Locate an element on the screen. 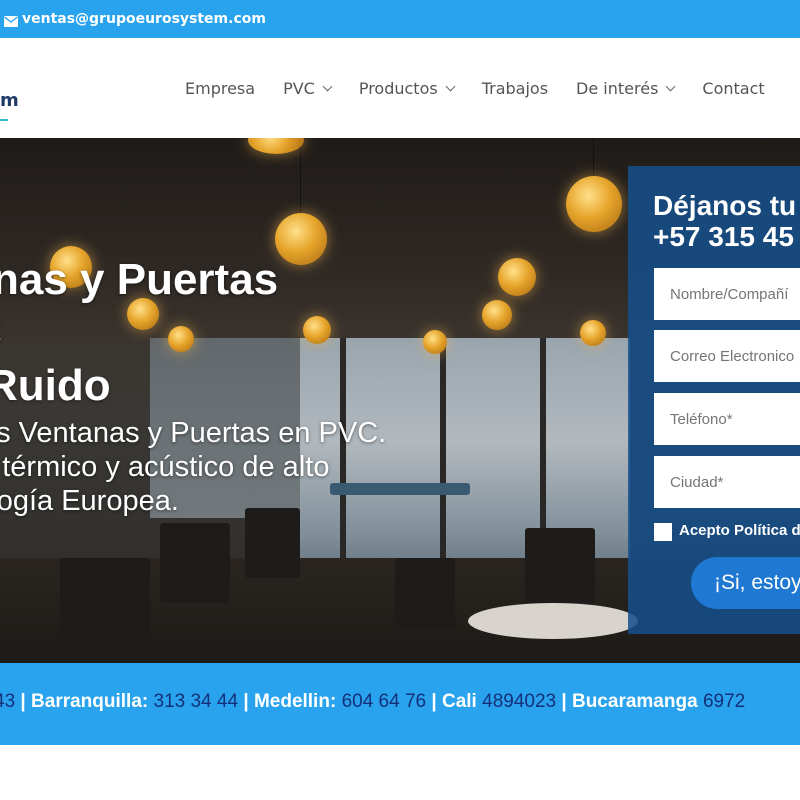 This screenshot has width=800, height=800. phone-number: 313 34 44 is located at coordinates (196, 701).